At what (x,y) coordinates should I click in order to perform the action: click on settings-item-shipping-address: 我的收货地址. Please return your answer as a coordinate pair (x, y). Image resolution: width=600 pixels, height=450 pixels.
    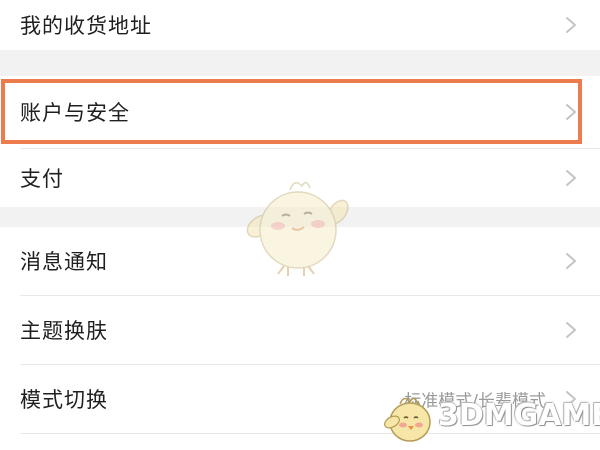
    Looking at the image, I should click on (300, 25).